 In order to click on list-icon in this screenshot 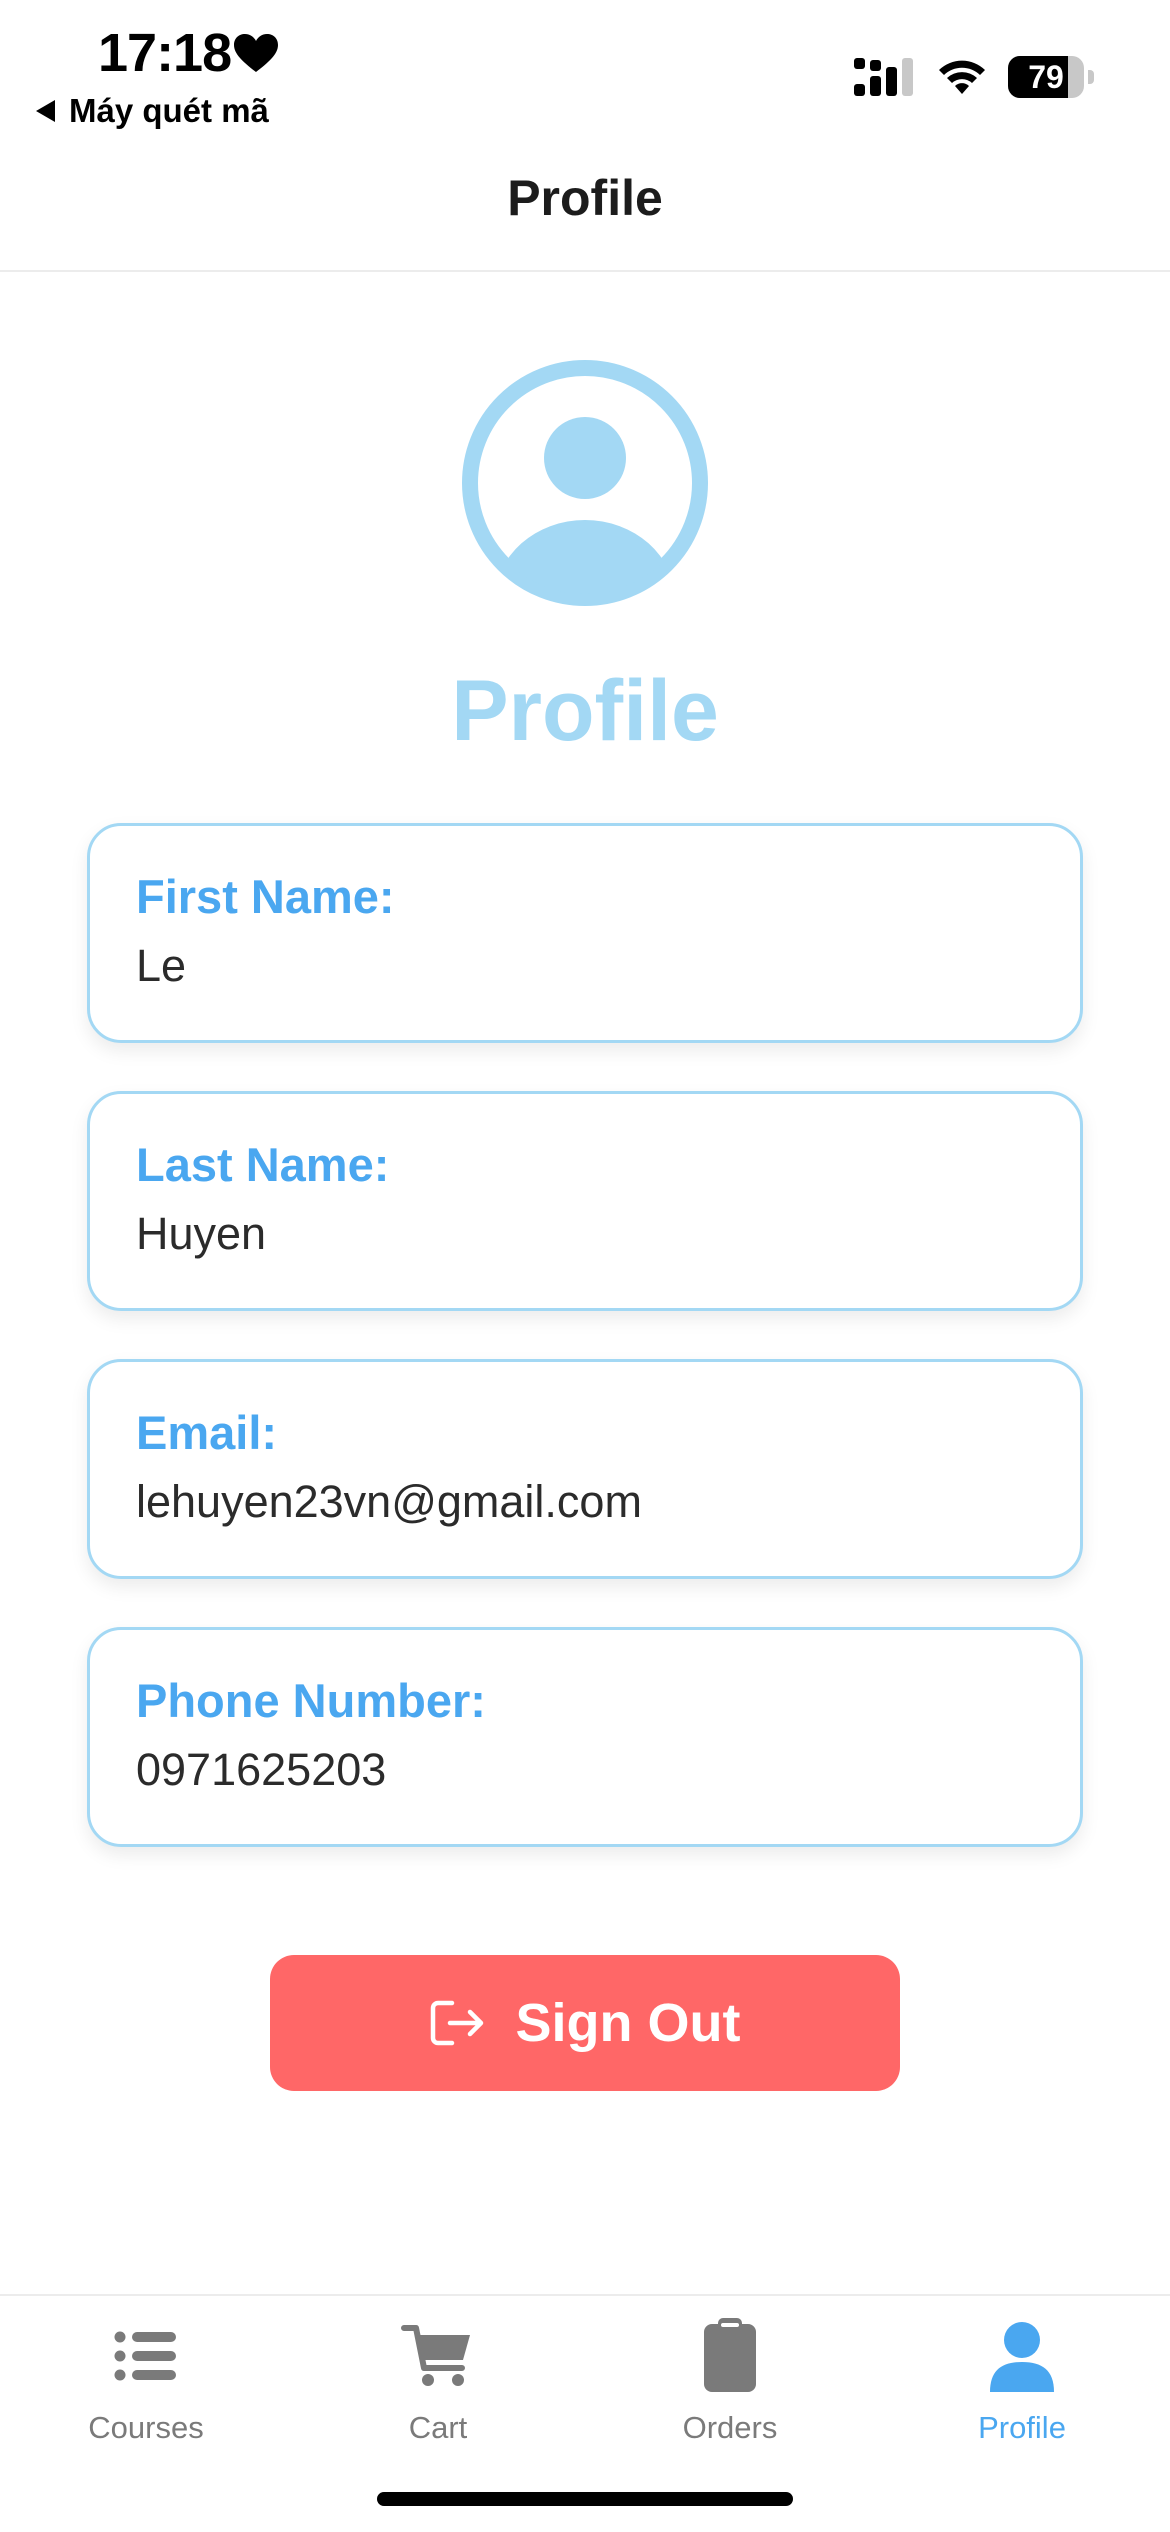, I will do `click(145, 2356)`.